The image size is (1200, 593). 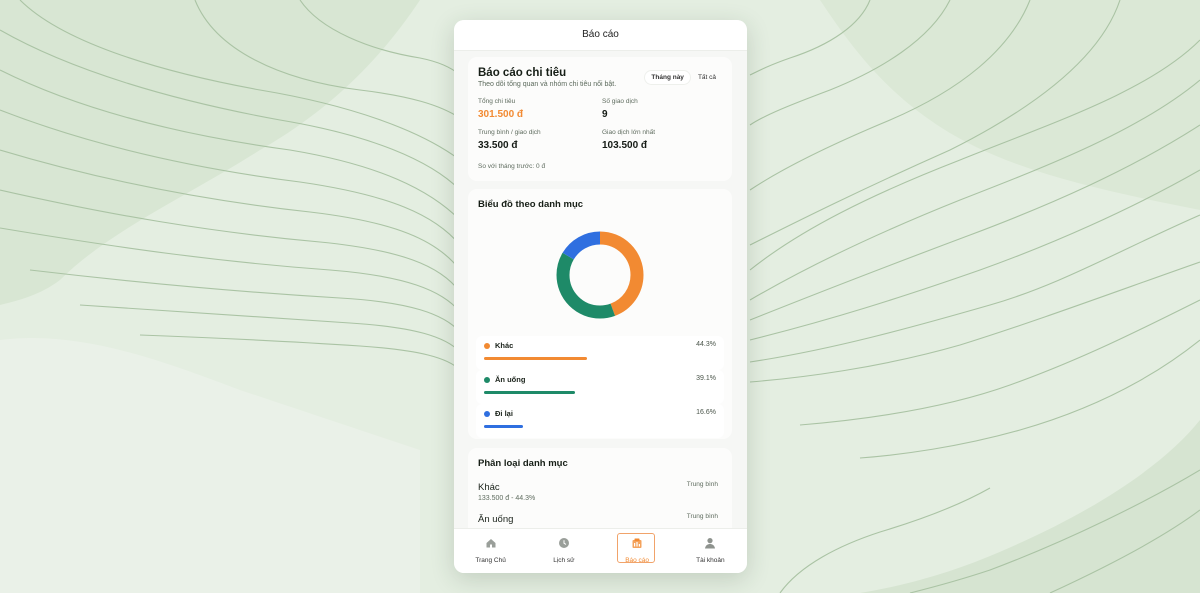 I want to click on donut-chart, so click(x=600, y=275).